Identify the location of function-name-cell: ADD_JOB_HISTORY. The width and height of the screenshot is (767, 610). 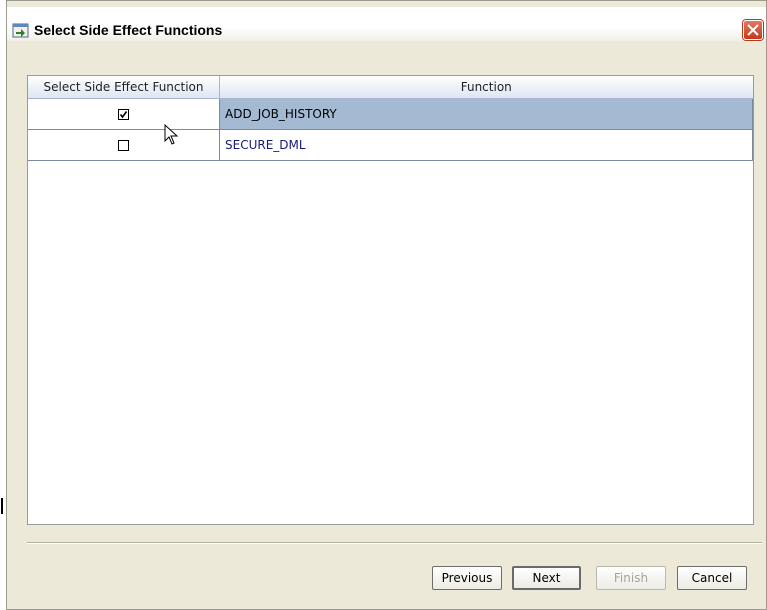
(486, 114).